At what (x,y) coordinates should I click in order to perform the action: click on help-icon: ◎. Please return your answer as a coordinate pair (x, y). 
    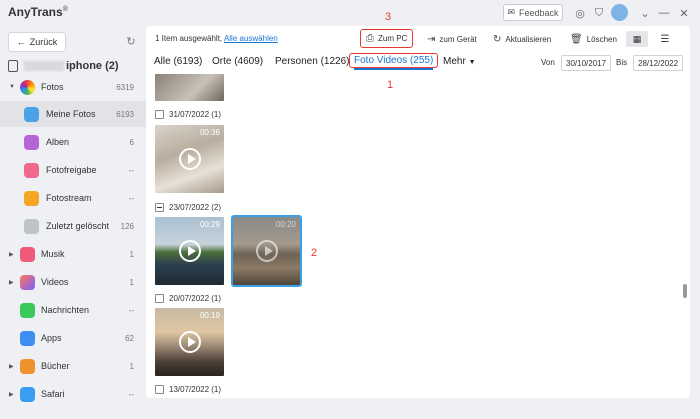
    Looking at the image, I should click on (580, 13).